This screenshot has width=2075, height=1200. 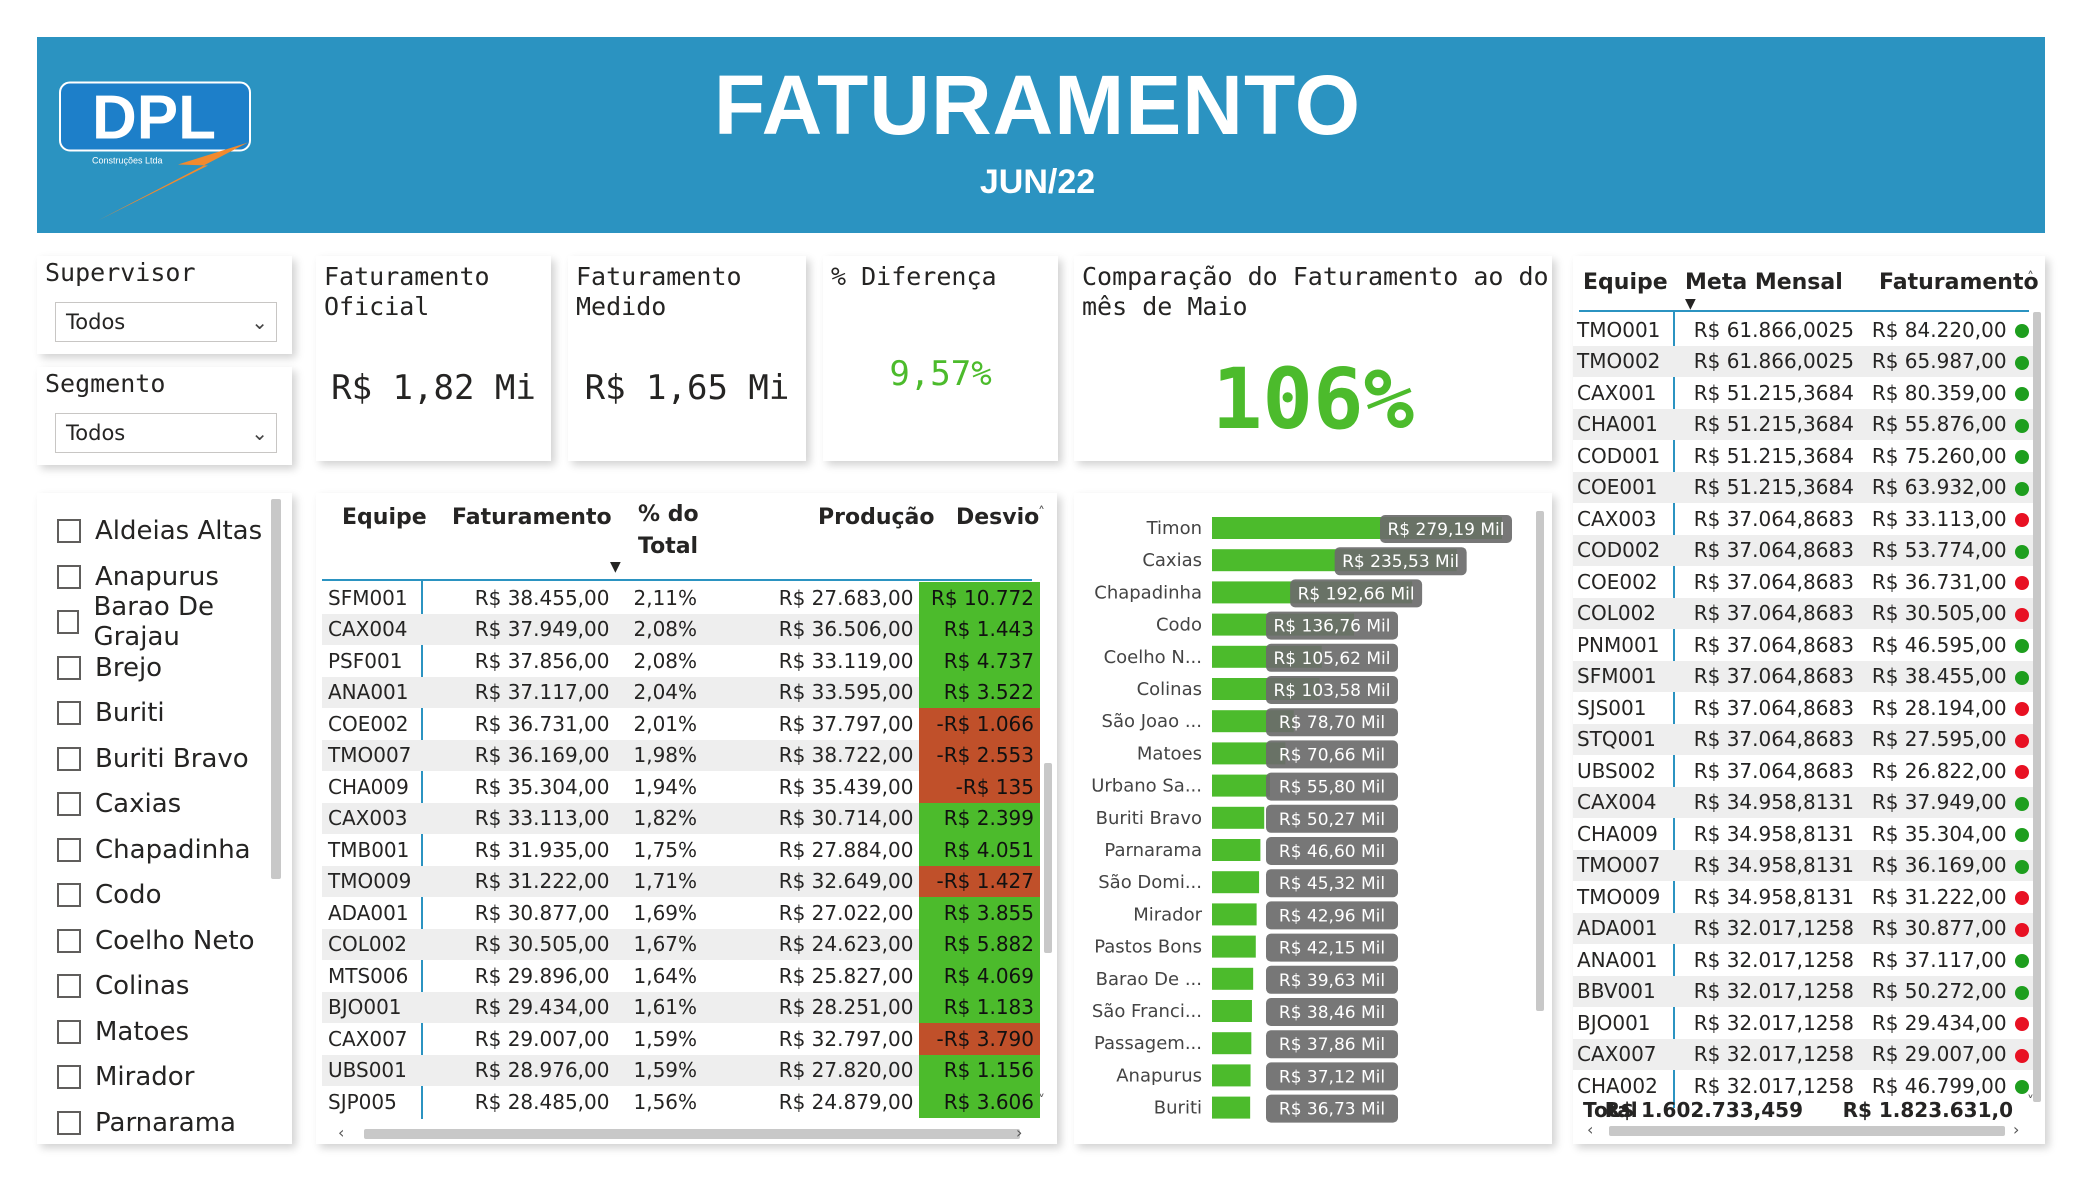 What do you see at coordinates (1803, 739) in the screenshot?
I see `table-row: STQ001 R$ 37.064,8683 R$ 27.595,00` at bounding box center [1803, 739].